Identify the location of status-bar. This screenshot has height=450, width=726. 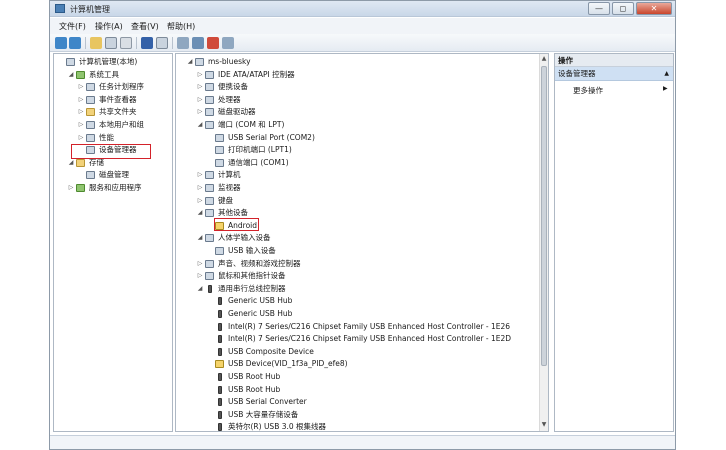
(362, 442).